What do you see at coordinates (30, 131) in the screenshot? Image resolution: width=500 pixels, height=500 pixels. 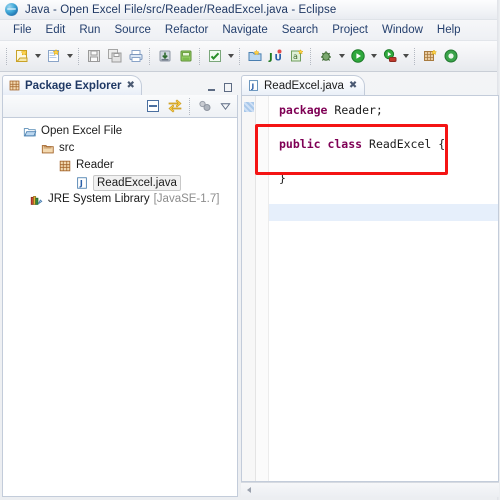 I see `project-folder-icon` at bounding box center [30, 131].